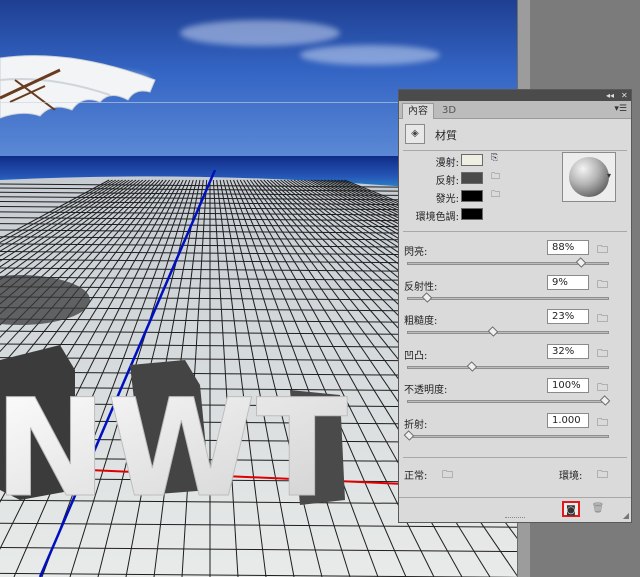 This screenshot has width=640, height=577. Describe the element at coordinates (426, 390) in the screenshot. I see `property-label: 不透明度:` at that location.